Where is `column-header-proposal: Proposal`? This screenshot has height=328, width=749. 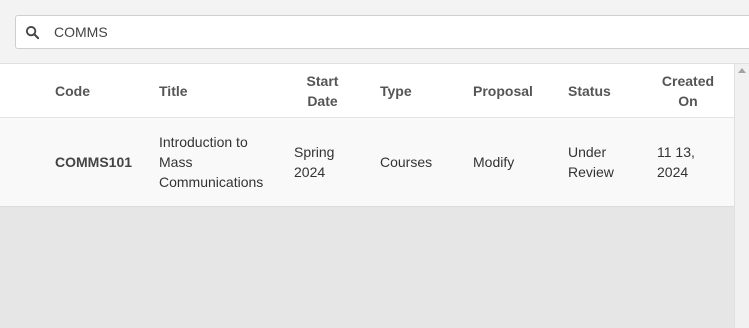 column-header-proposal: Proposal is located at coordinates (515, 90).